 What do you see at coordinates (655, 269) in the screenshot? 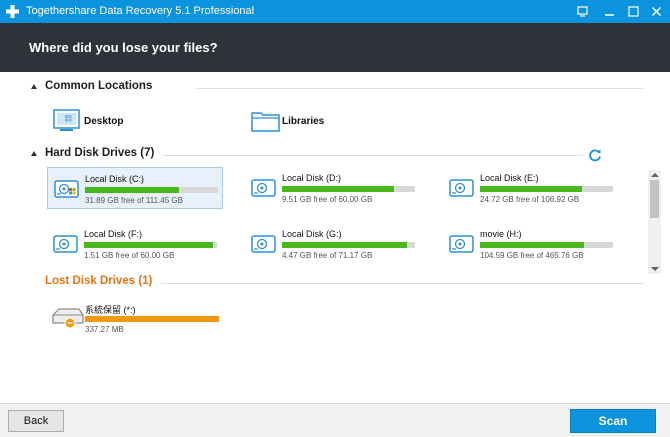
I see `scroll-down-icon` at bounding box center [655, 269].